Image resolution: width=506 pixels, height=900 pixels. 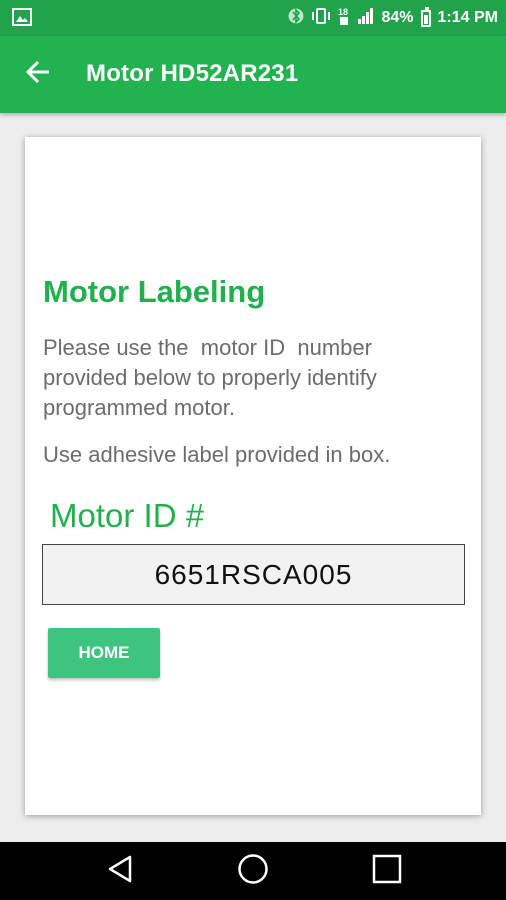 I want to click on back-button, so click(x=38, y=74).